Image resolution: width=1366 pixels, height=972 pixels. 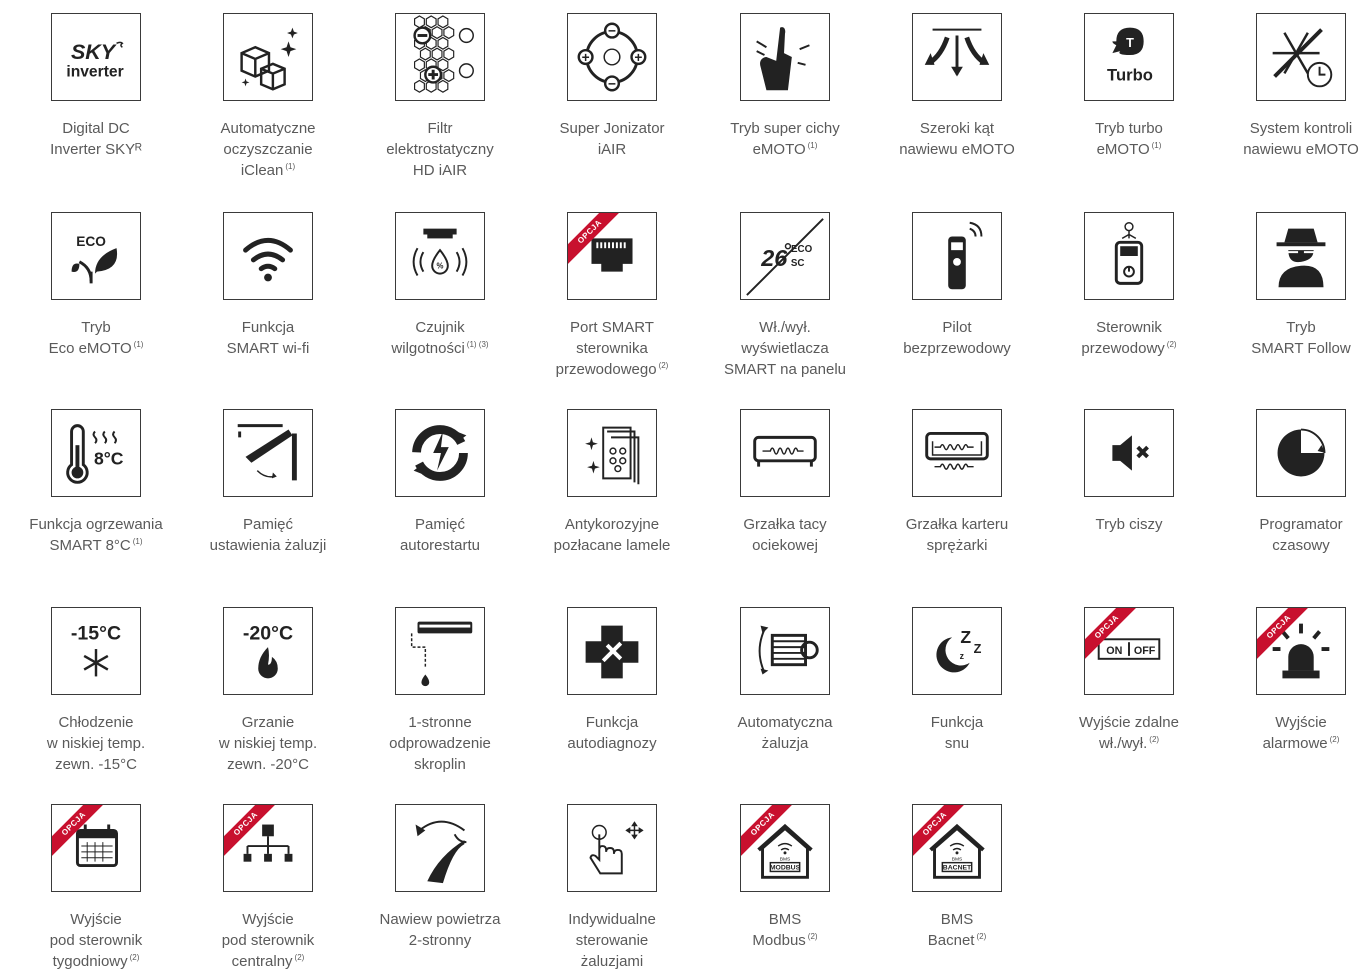 What do you see at coordinates (1301, 743) in the screenshot?
I see `caption-line: alarmowe (2)` at bounding box center [1301, 743].